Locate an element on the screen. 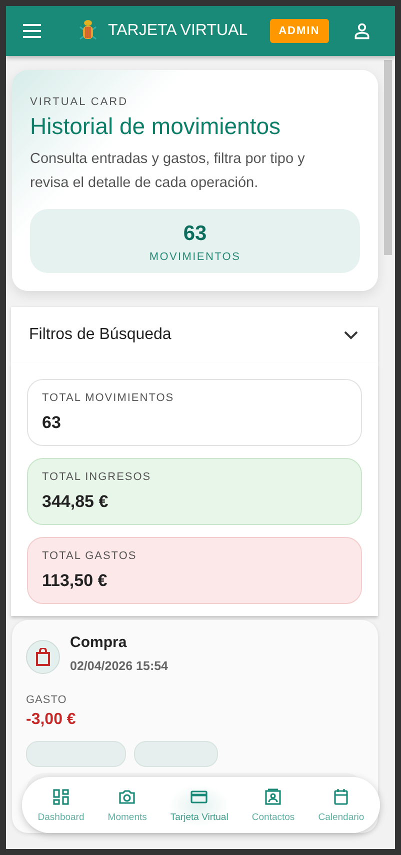 This screenshot has width=401, height=855. nav-item: Dashboard is located at coordinates (61, 805).